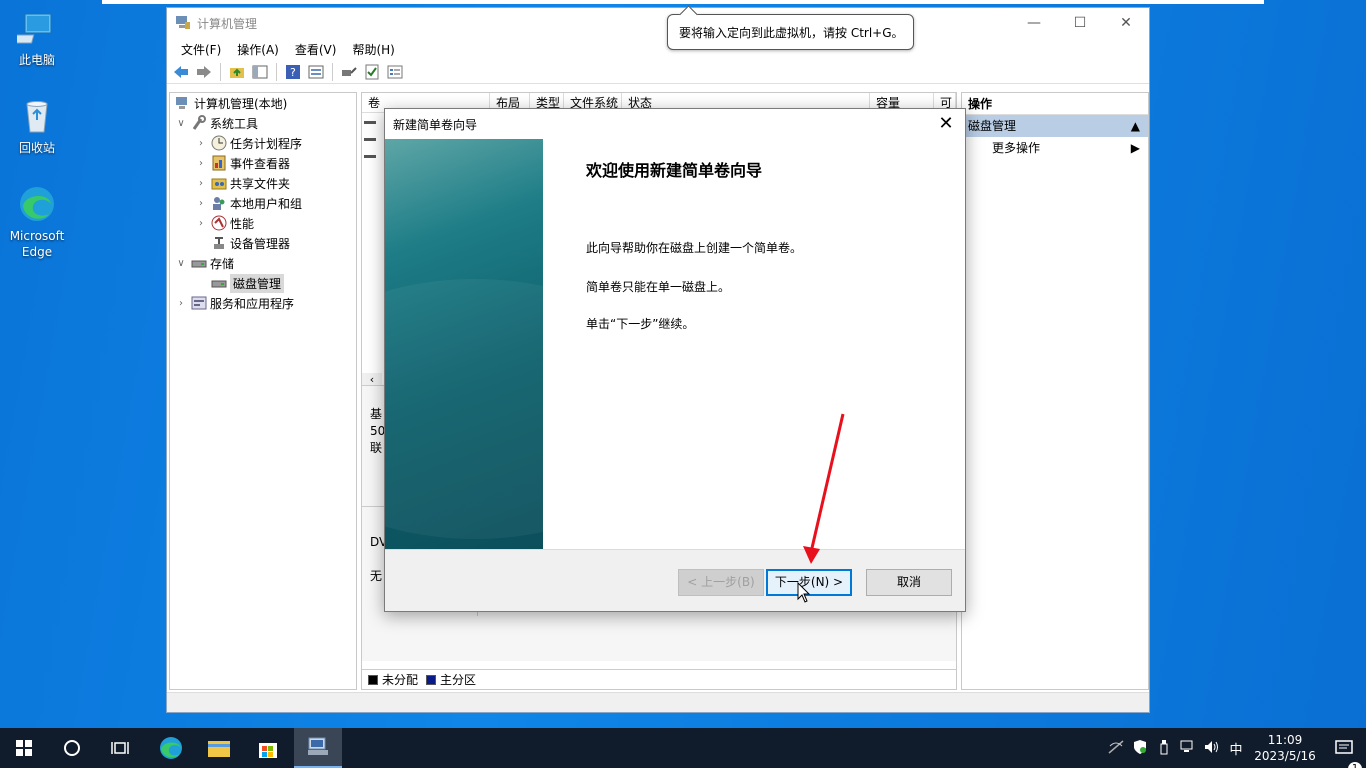 The height and width of the screenshot is (768, 1366). I want to click on maximize-button: ☐, so click(1080, 23).